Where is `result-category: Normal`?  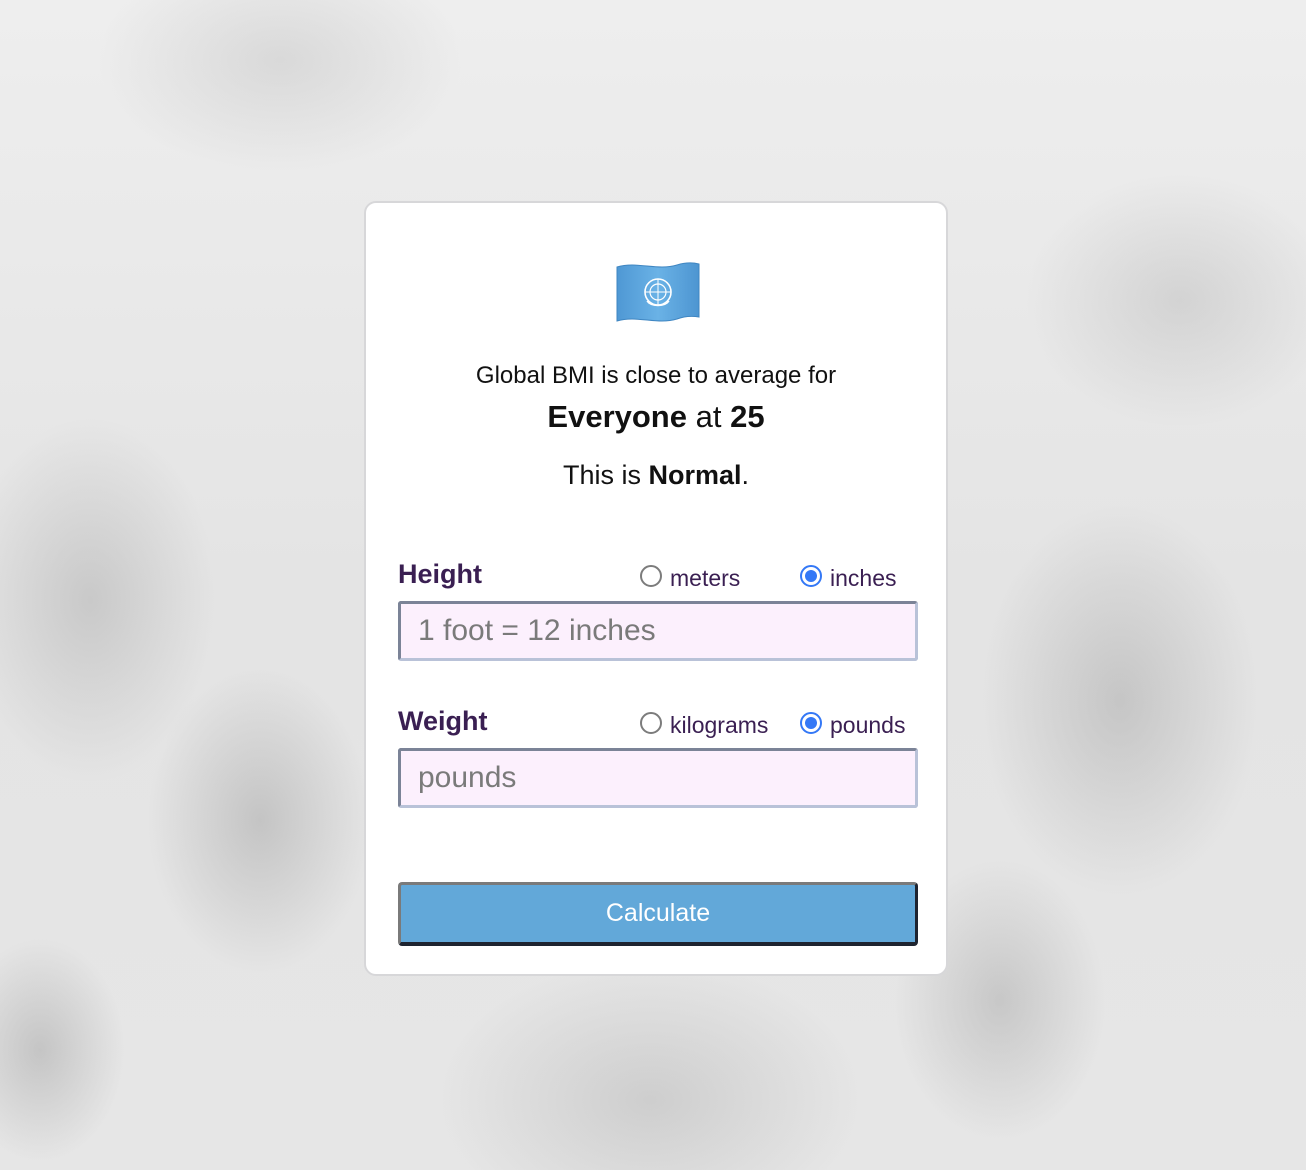 result-category: Normal is located at coordinates (695, 475).